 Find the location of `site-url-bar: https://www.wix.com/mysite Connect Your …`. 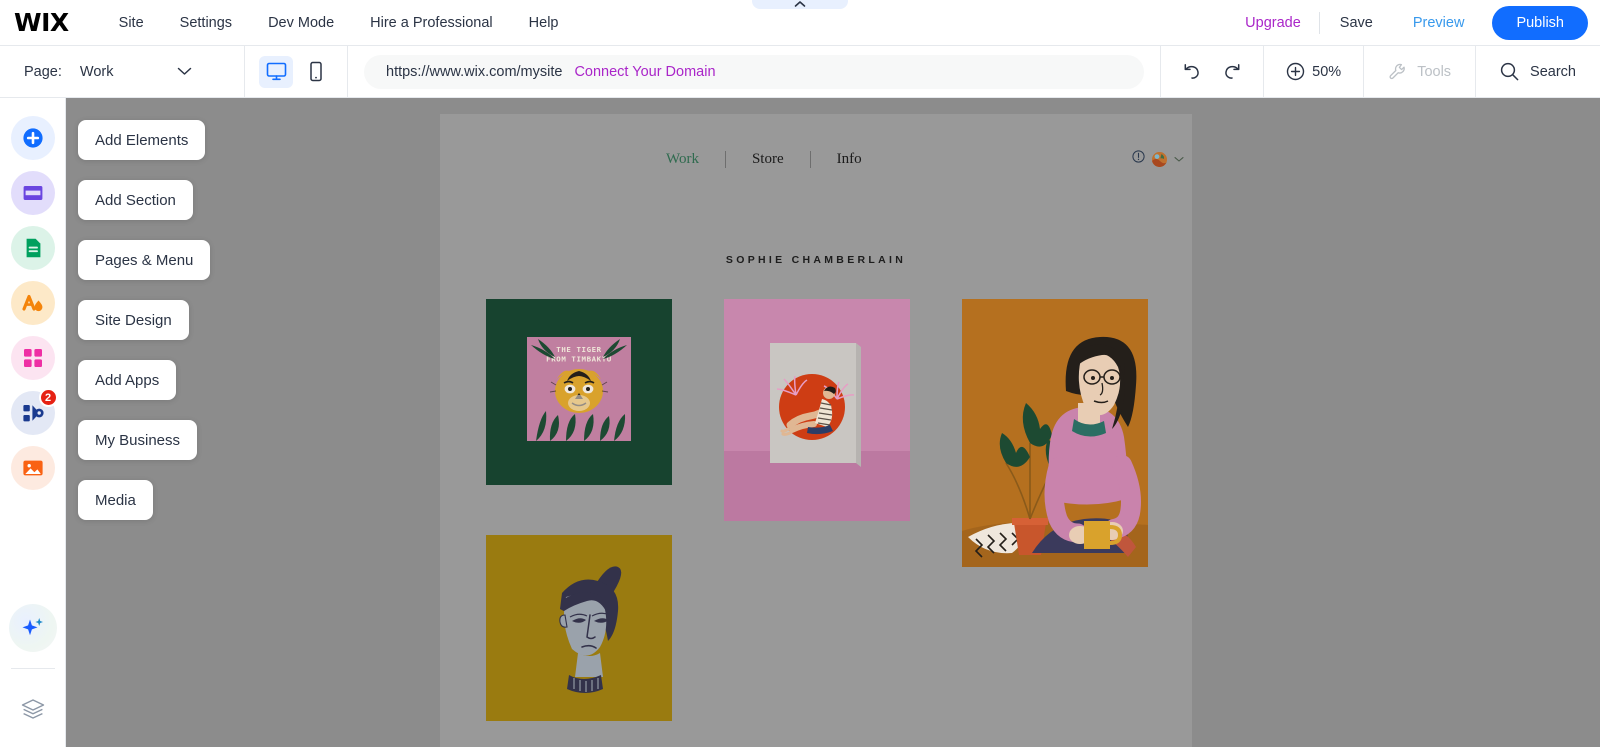

site-url-bar: https://www.wix.com/mysite Connect Your … is located at coordinates (754, 71).